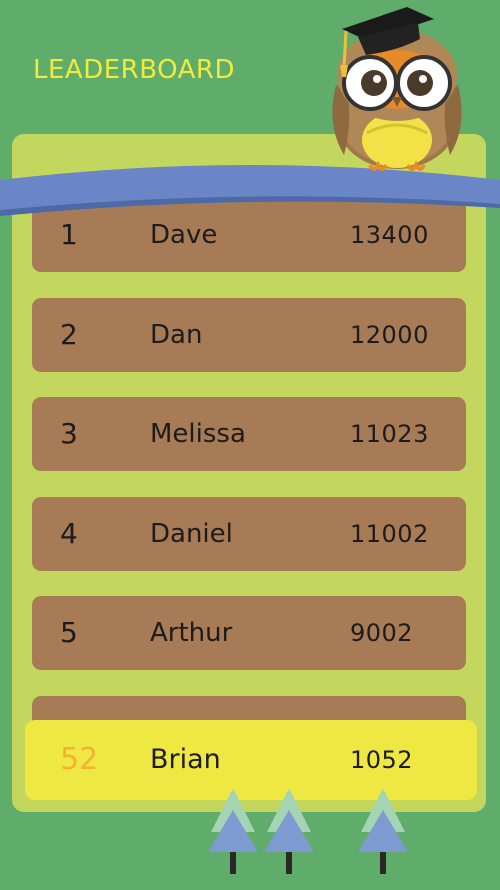  Describe the element at coordinates (191, 633) in the screenshot. I see `row-name: Arthur` at that location.